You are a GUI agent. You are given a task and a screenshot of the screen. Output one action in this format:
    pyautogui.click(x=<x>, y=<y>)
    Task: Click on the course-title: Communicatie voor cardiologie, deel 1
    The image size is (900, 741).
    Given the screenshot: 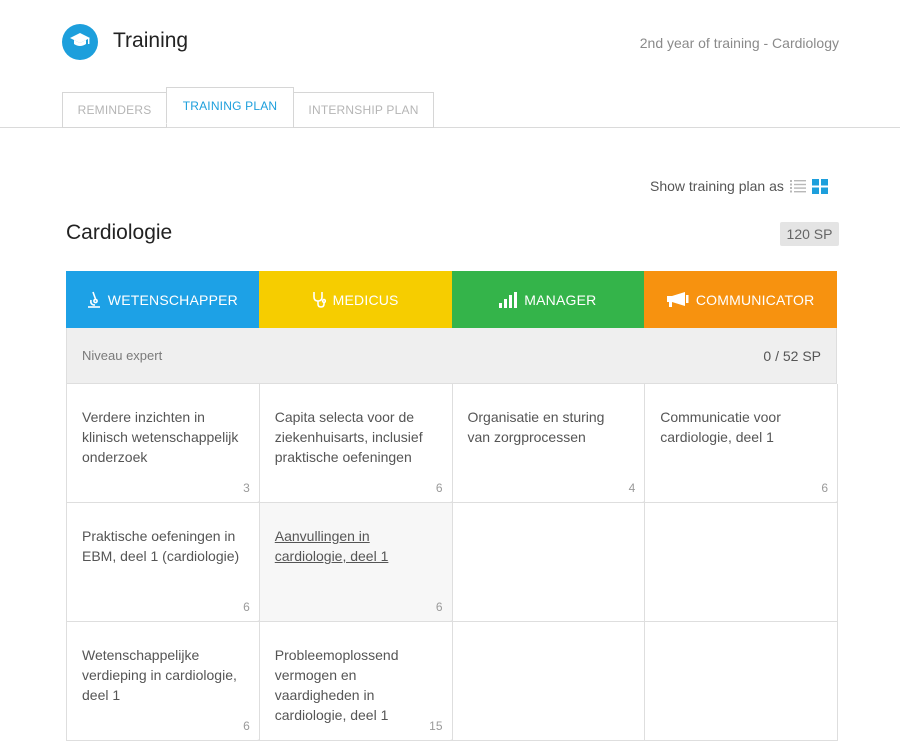 What is the action you would take?
    pyautogui.click(x=720, y=427)
    